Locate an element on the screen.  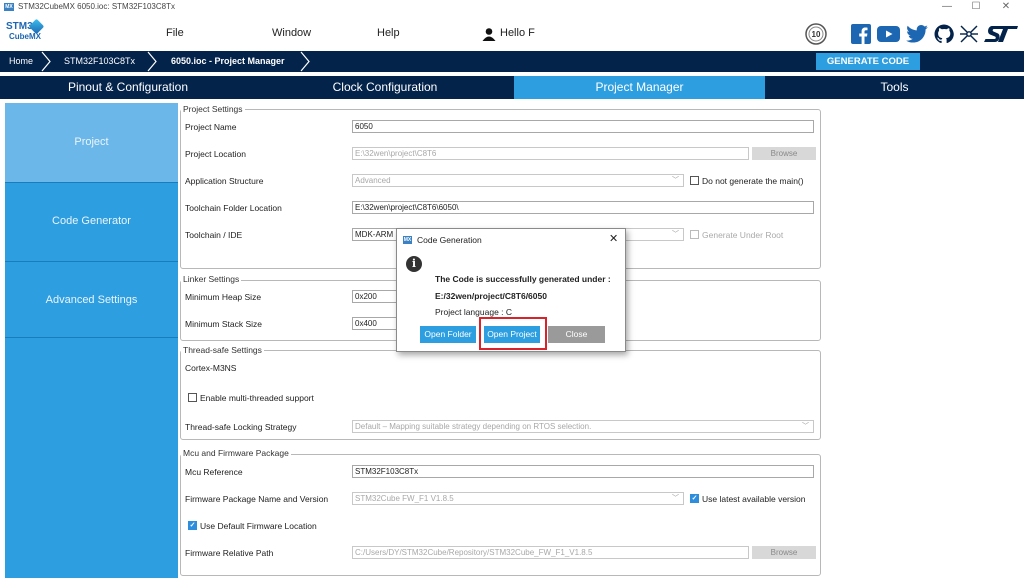
red-highlight-box is located at coordinates (513, 333).